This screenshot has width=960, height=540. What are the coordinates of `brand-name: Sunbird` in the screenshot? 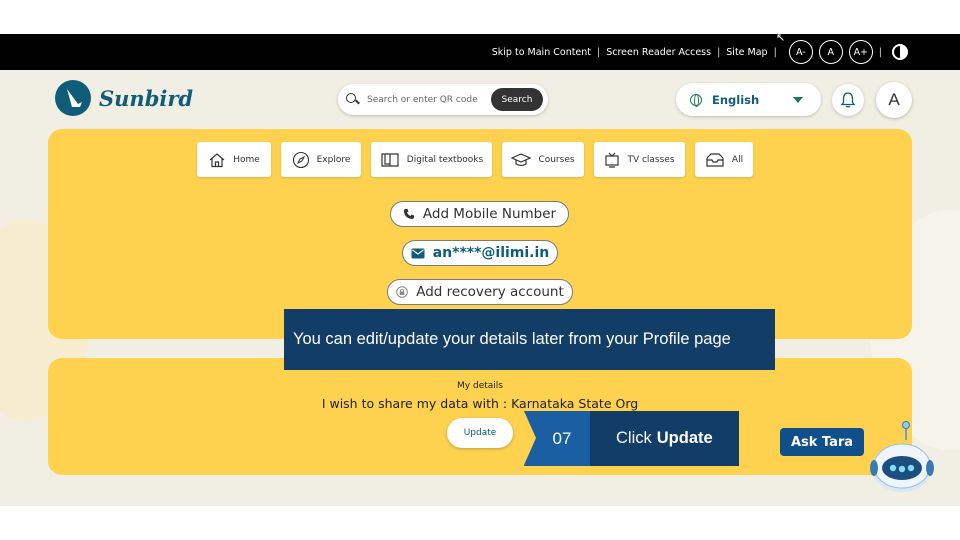 It's located at (146, 98).